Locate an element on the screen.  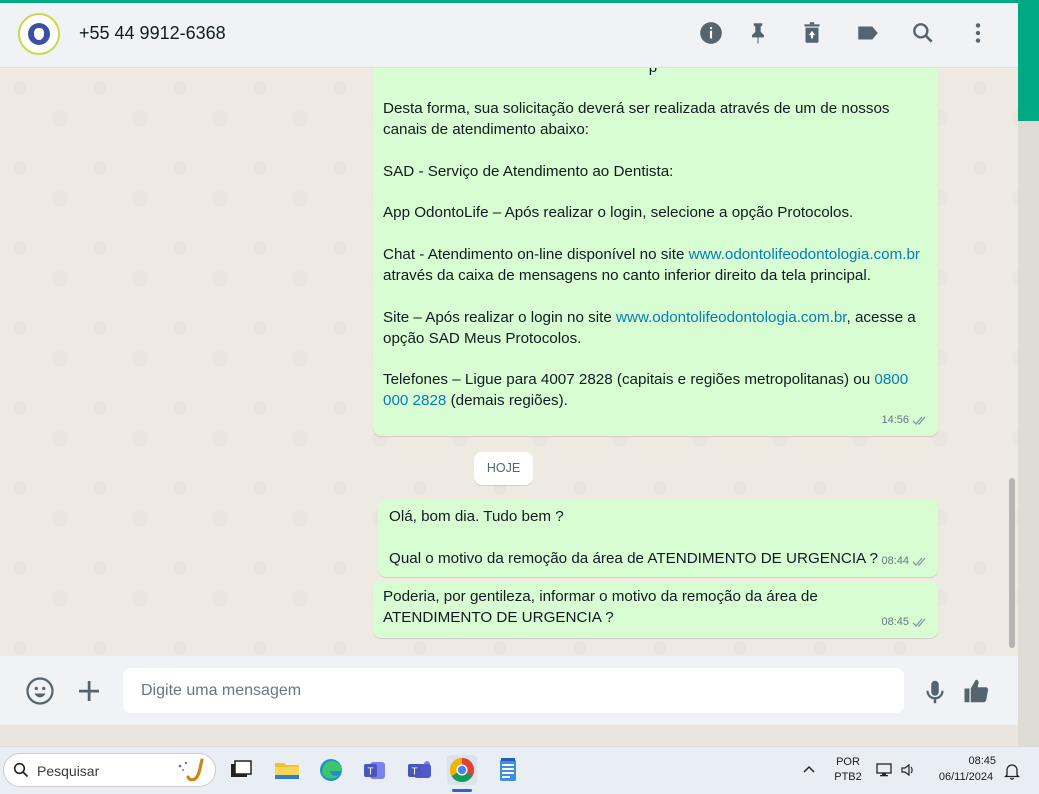
tooth-icon is located at coordinates (39, 34).